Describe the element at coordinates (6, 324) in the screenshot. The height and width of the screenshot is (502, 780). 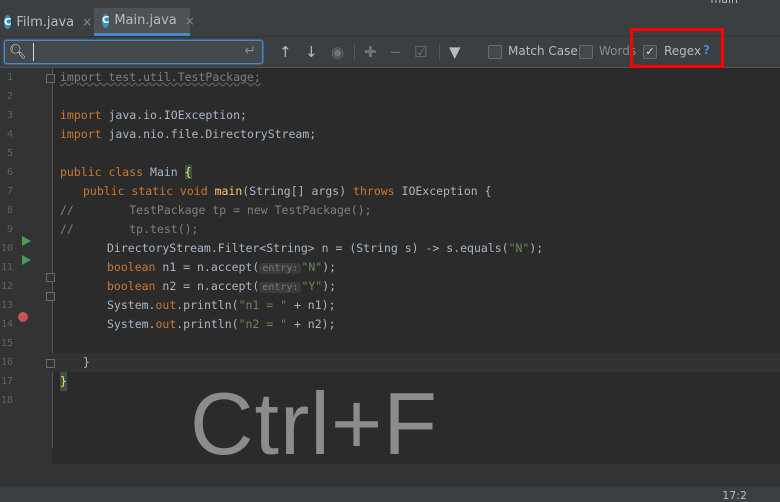
I see `line-number: 14` at that location.